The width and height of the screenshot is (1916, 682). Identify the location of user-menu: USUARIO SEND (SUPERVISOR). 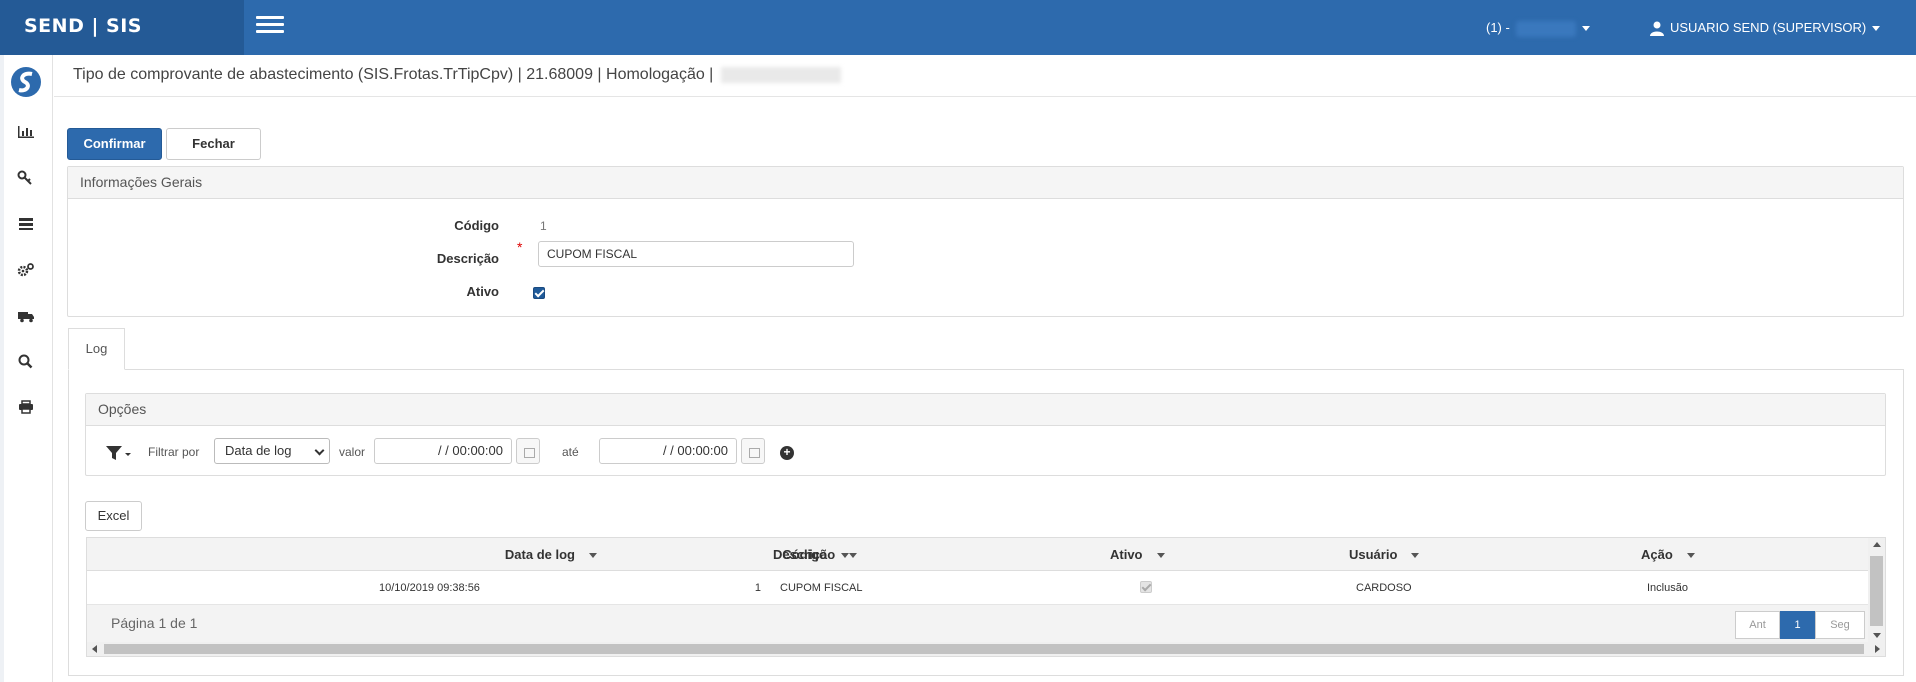
(1765, 27).